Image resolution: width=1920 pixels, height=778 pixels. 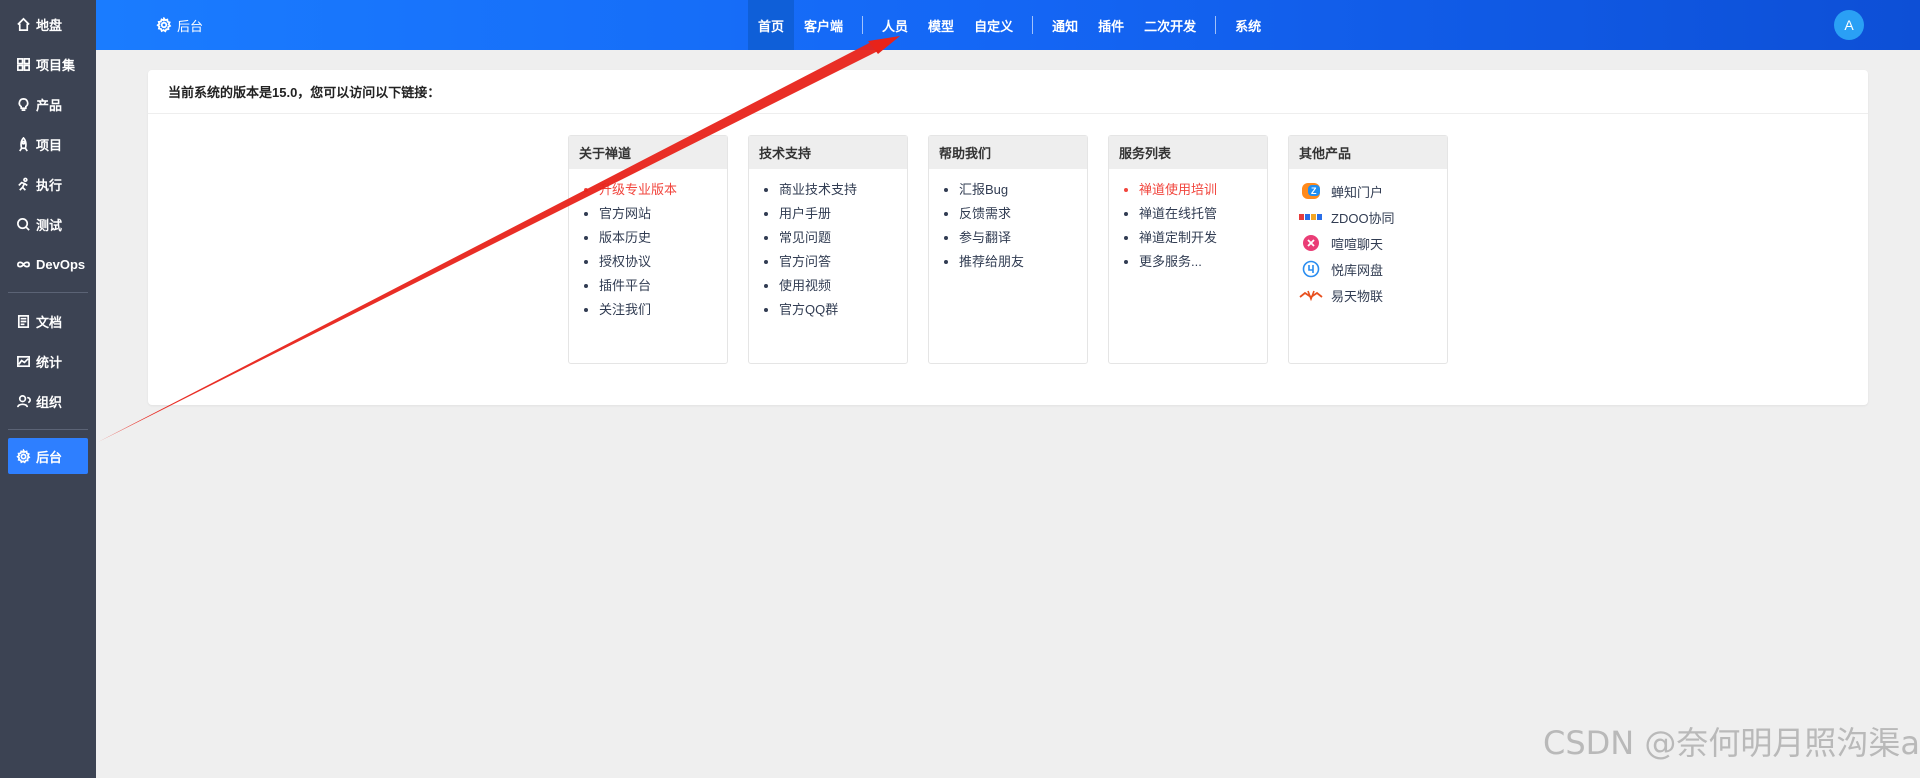 What do you see at coordinates (23, 24) in the screenshot?
I see `home-icon` at bounding box center [23, 24].